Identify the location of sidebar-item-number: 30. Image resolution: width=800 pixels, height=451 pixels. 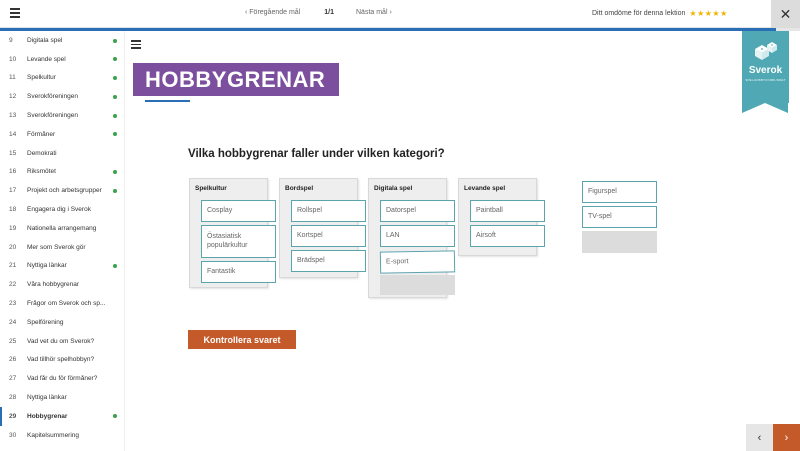
(13, 435).